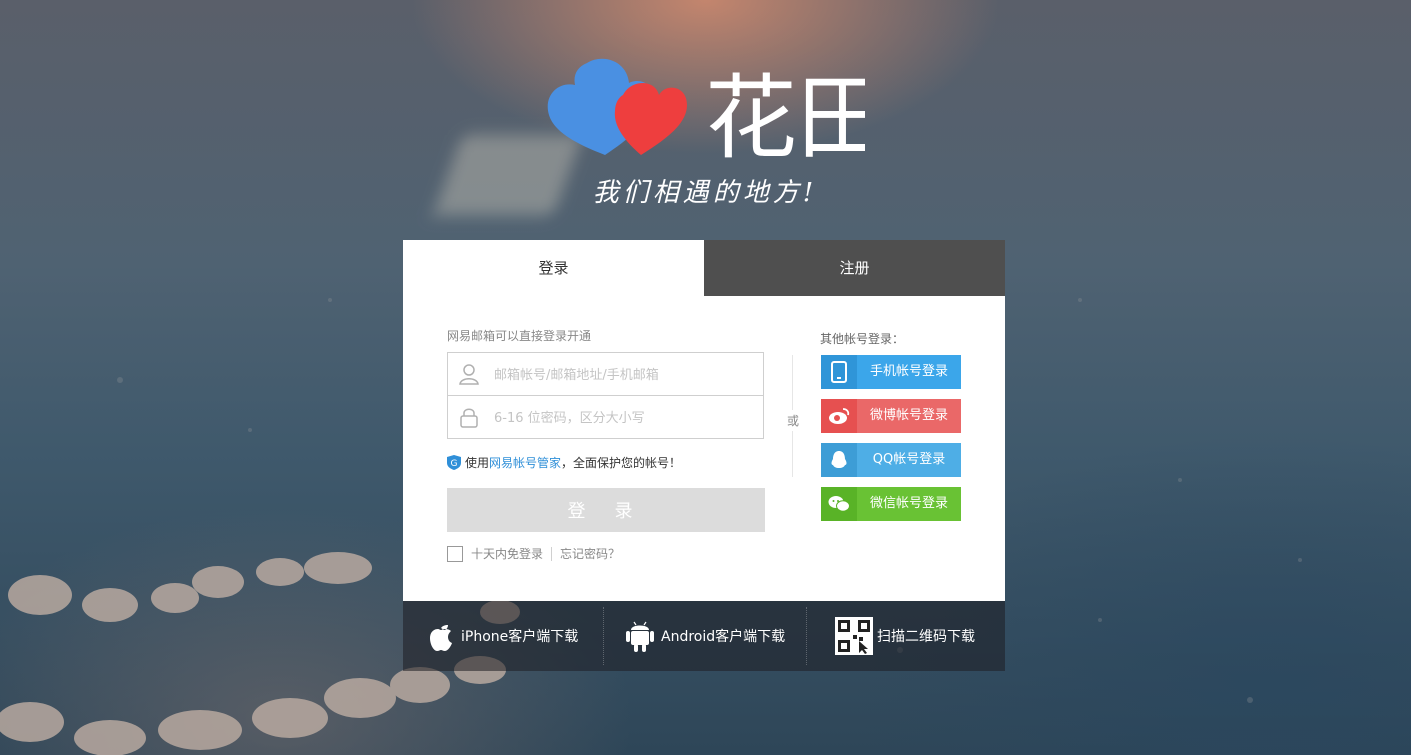  What do you see at coordinates (854, 268) in the screenshot?
I see `tab-register: 注册` at bounding box center [854, 268].